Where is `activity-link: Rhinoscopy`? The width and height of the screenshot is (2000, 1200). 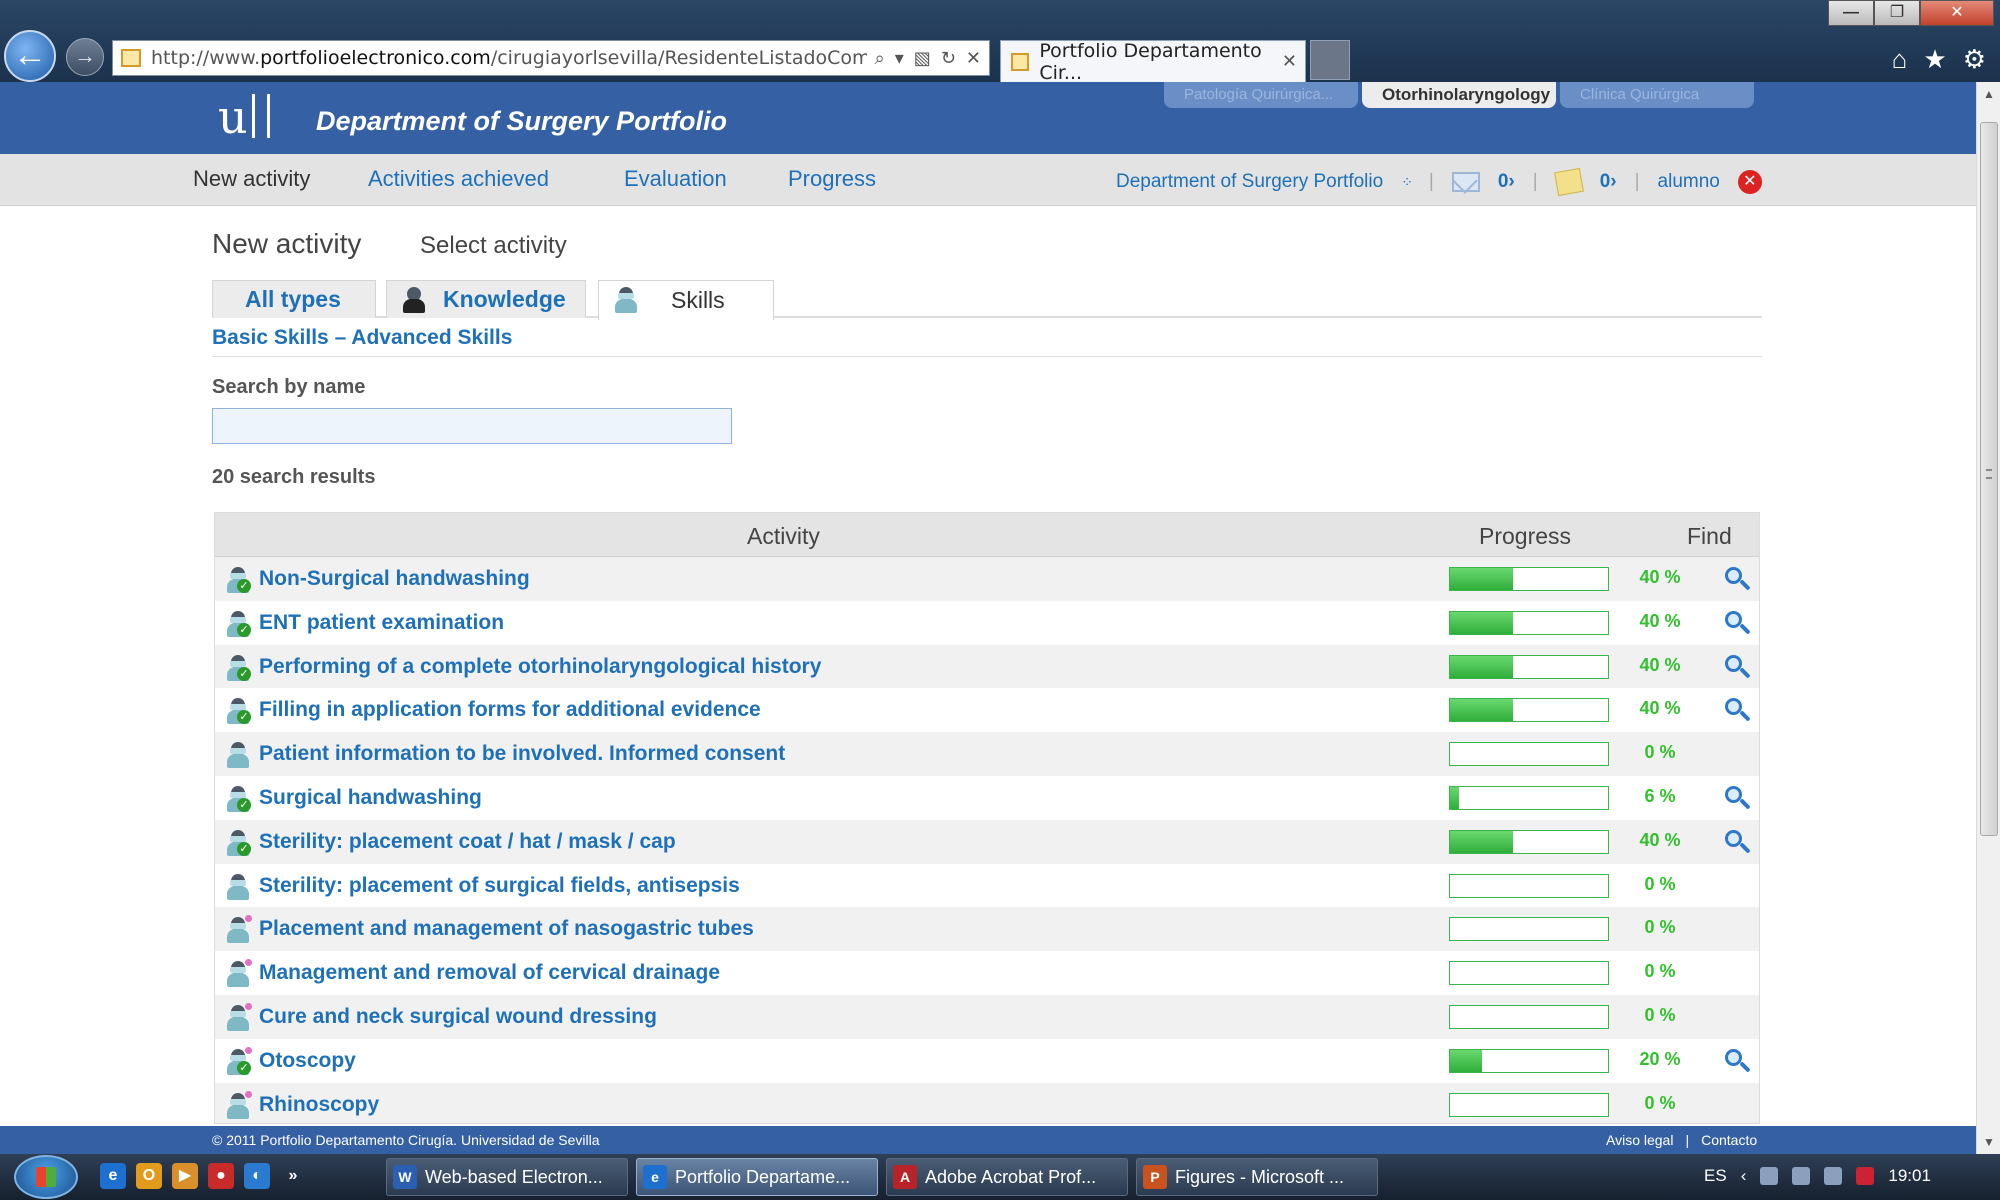 activity-link: Rhinoscopy is located at coordinates (319, 1105).